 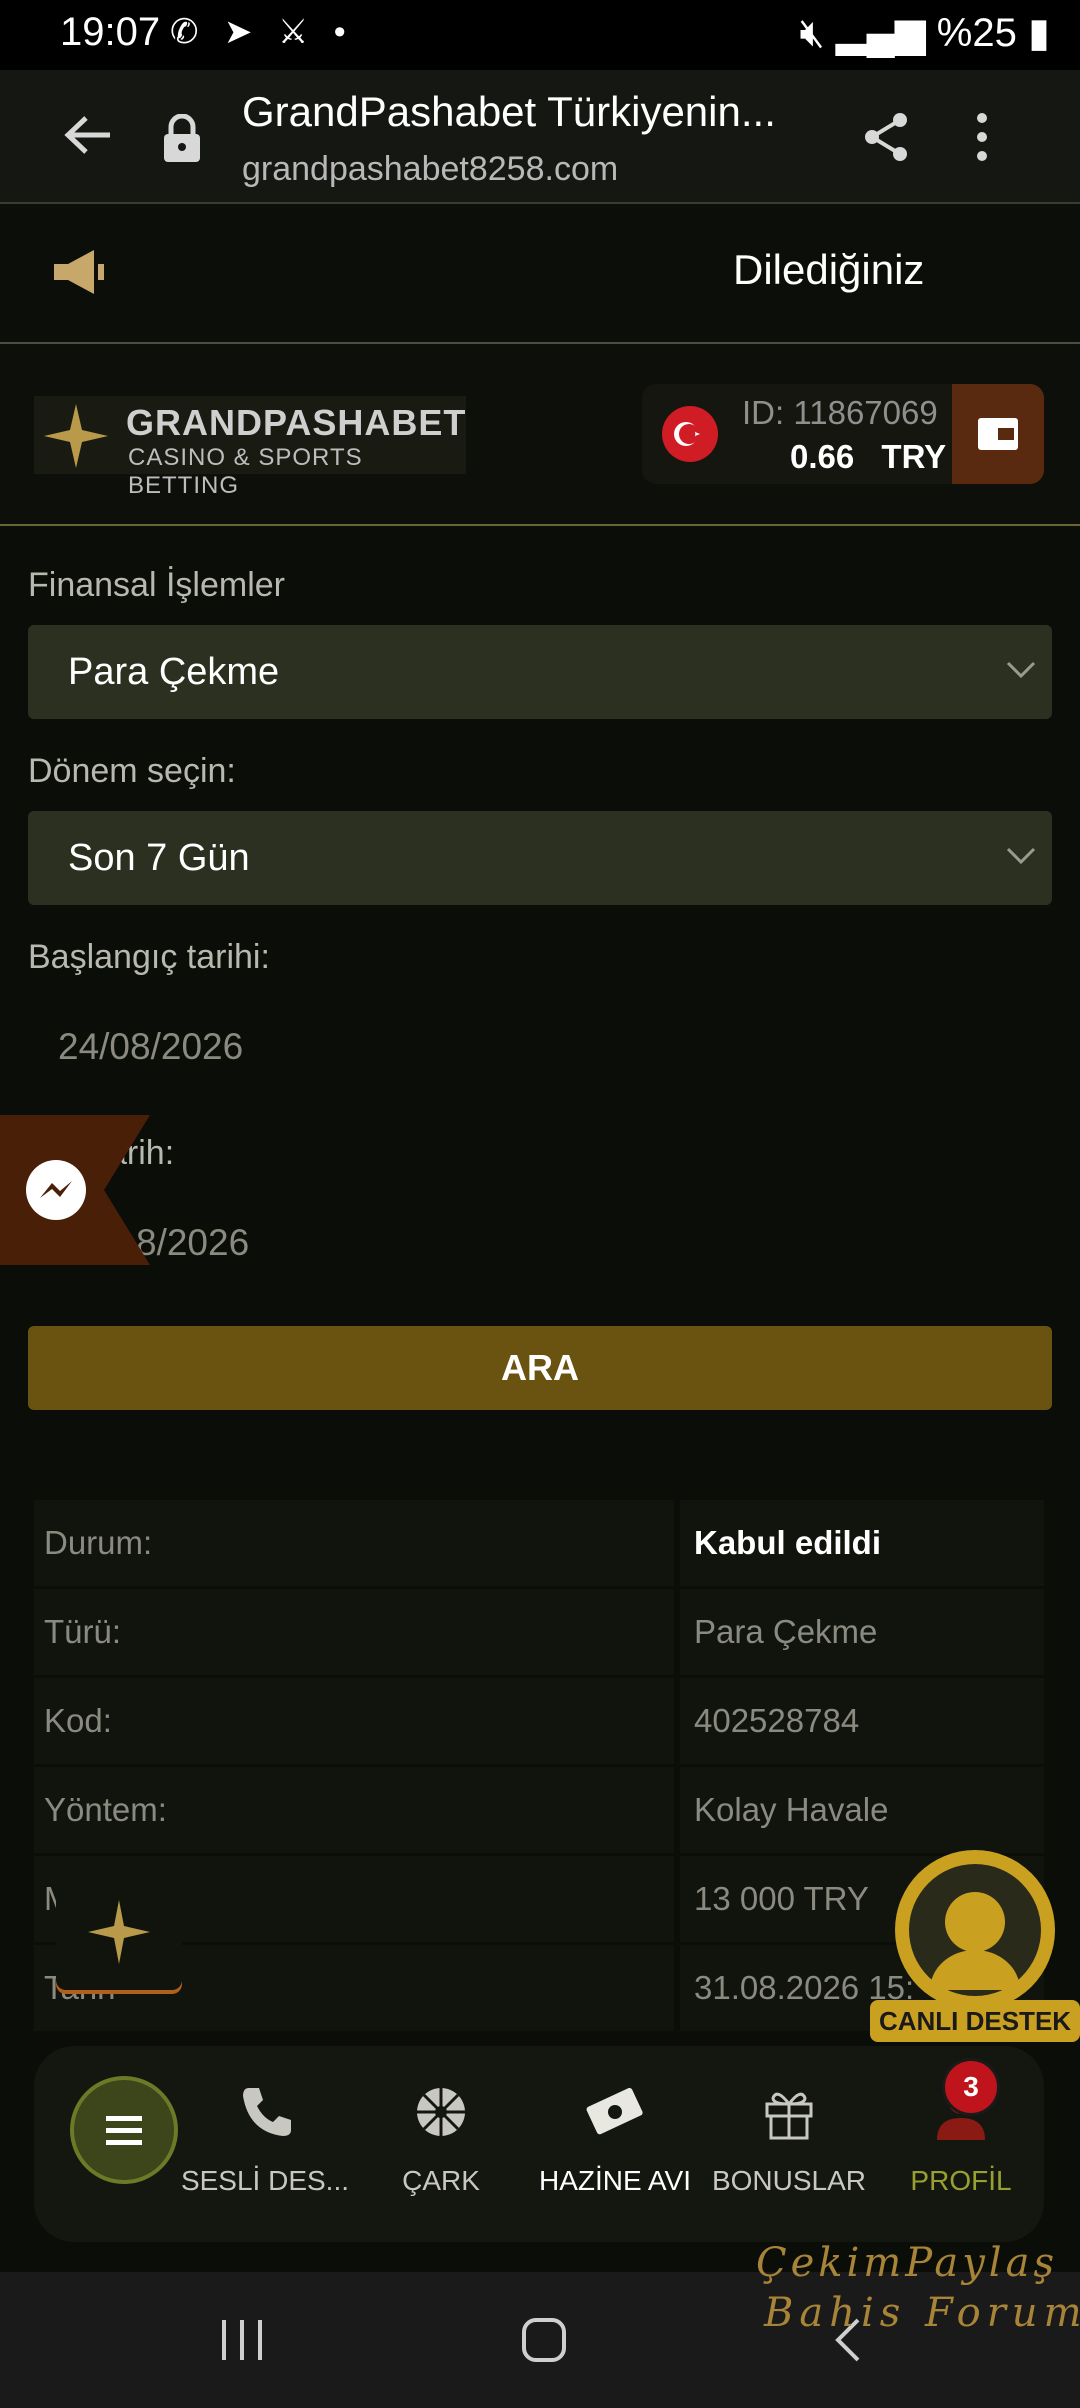 I want to click on table-row: Durum: Kabul edildi, so click(x=539, y=1543).